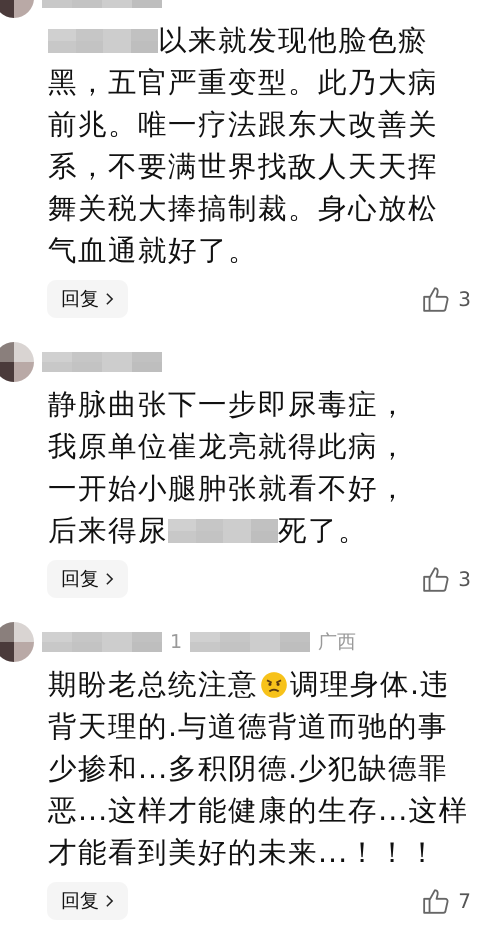  What do you see at coordinates (228, 447) in the screenshot?
I see `comment-text: 我原单位崔龙亮就得此病，` at bounding box center [228, 447].